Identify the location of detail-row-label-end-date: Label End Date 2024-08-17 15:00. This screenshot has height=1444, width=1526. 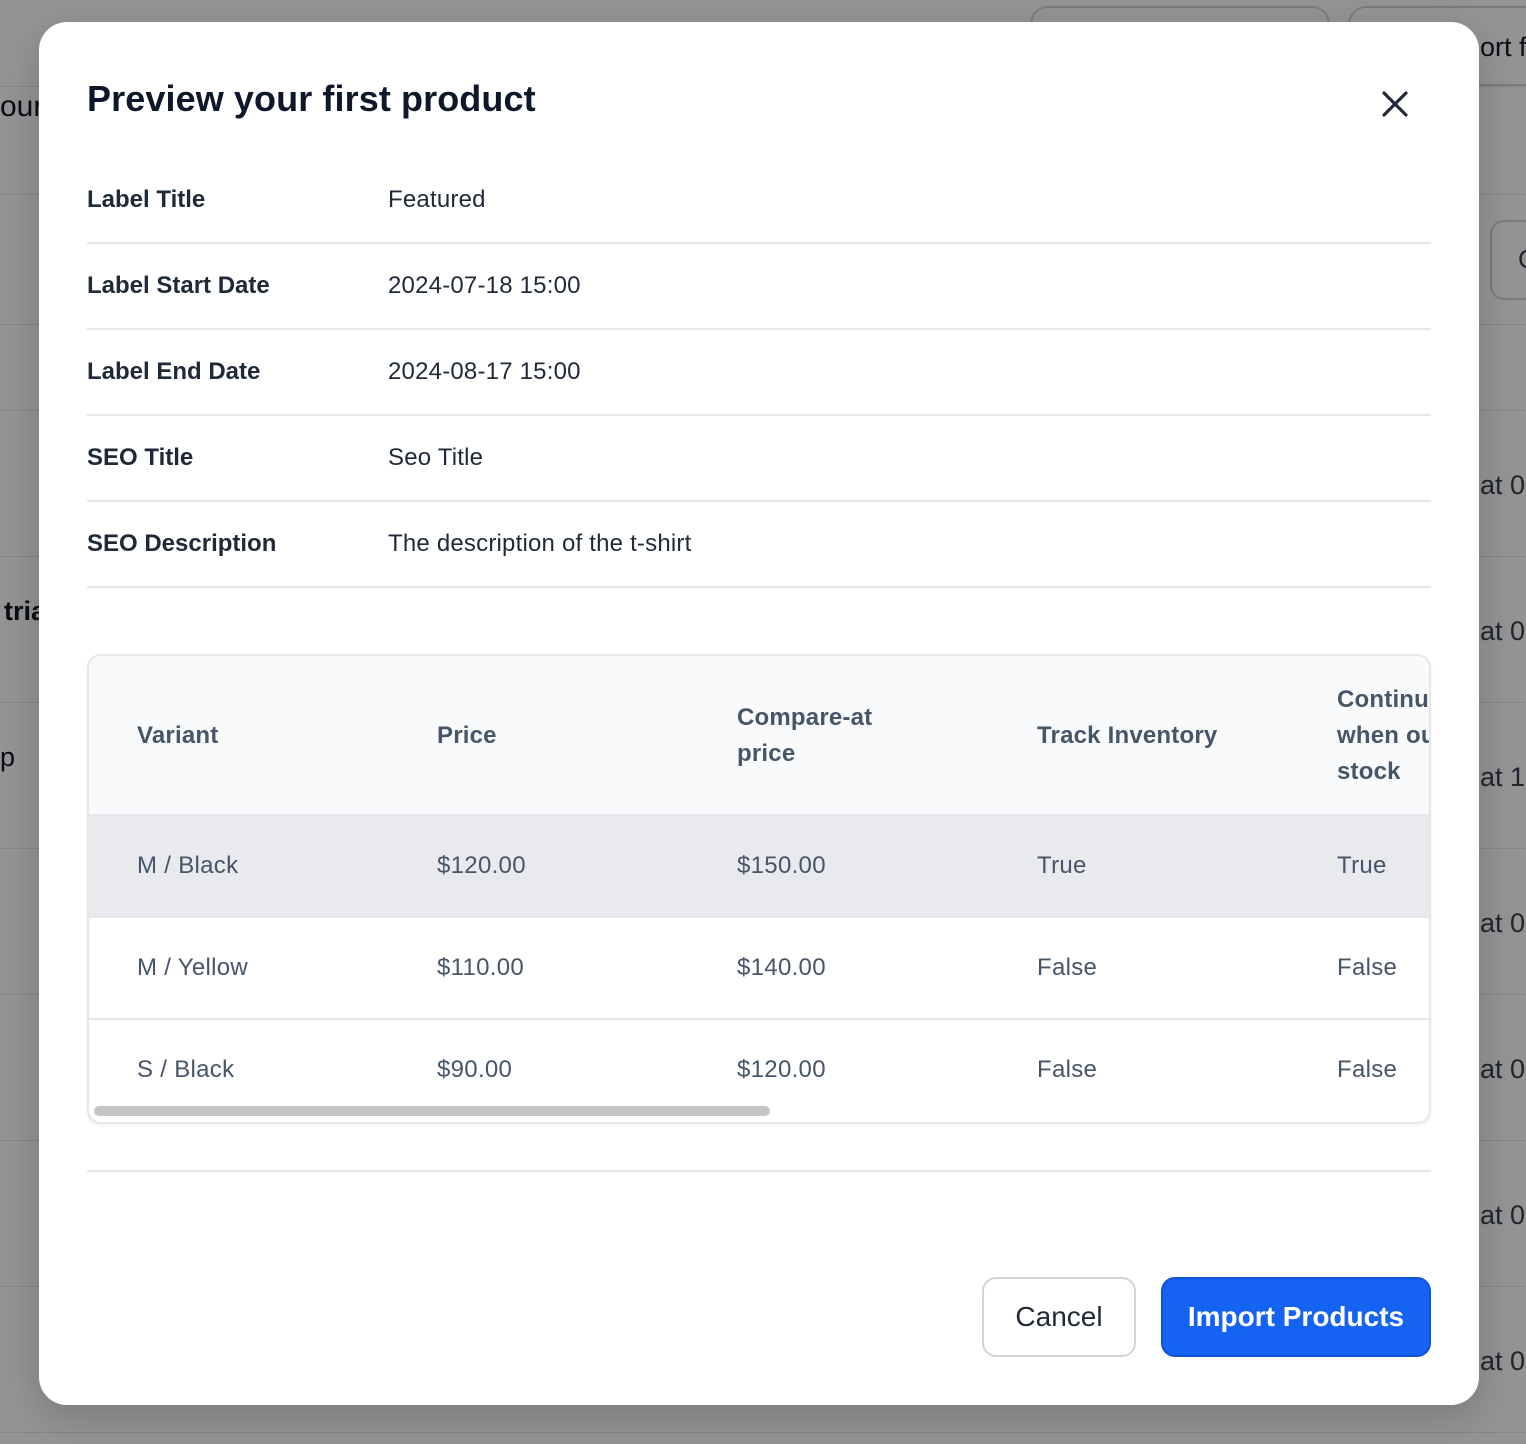
(759, 373).